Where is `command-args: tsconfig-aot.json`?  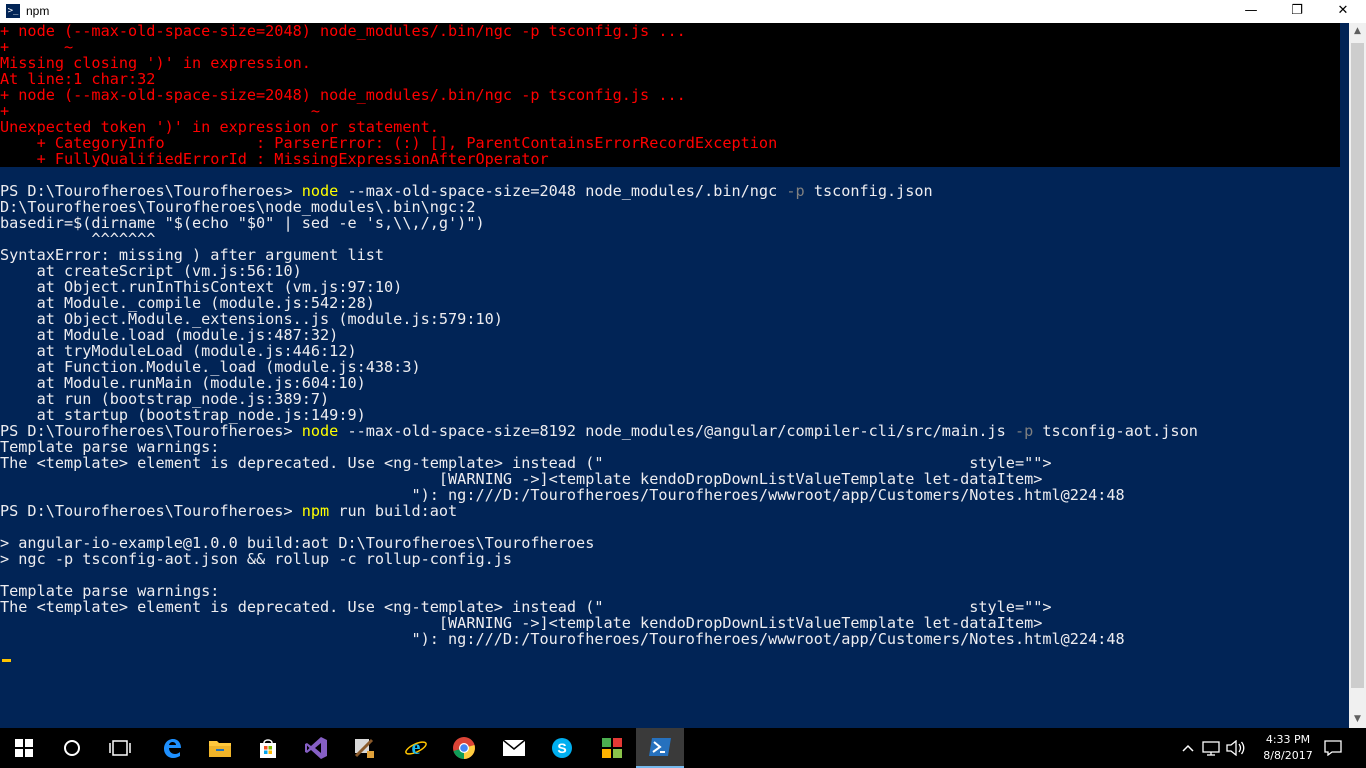
command-args: tsconfig-aot.json is located at coordinates (1115, 431).